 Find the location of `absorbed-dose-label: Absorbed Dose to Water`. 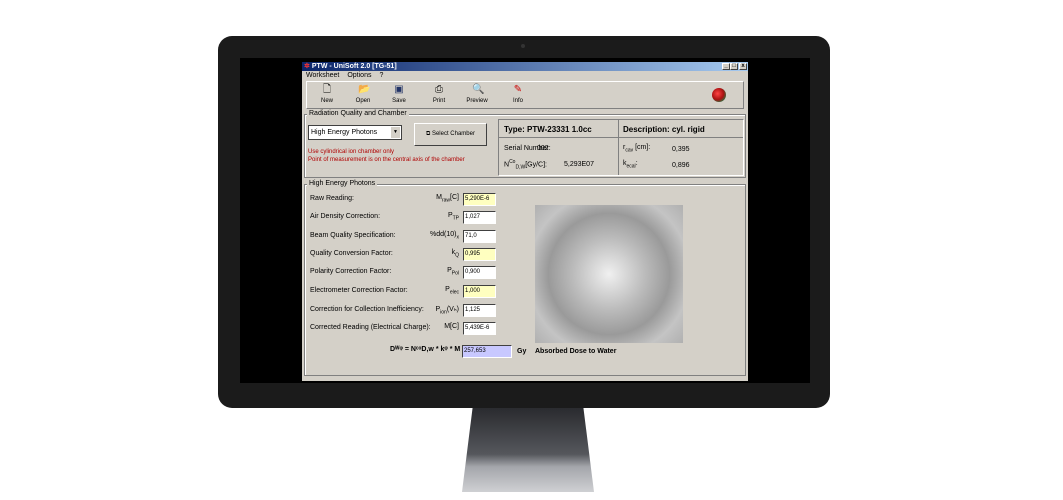

absorbed-dose-label: Absorbed Dose to Water is located at coordinates (576, 351).